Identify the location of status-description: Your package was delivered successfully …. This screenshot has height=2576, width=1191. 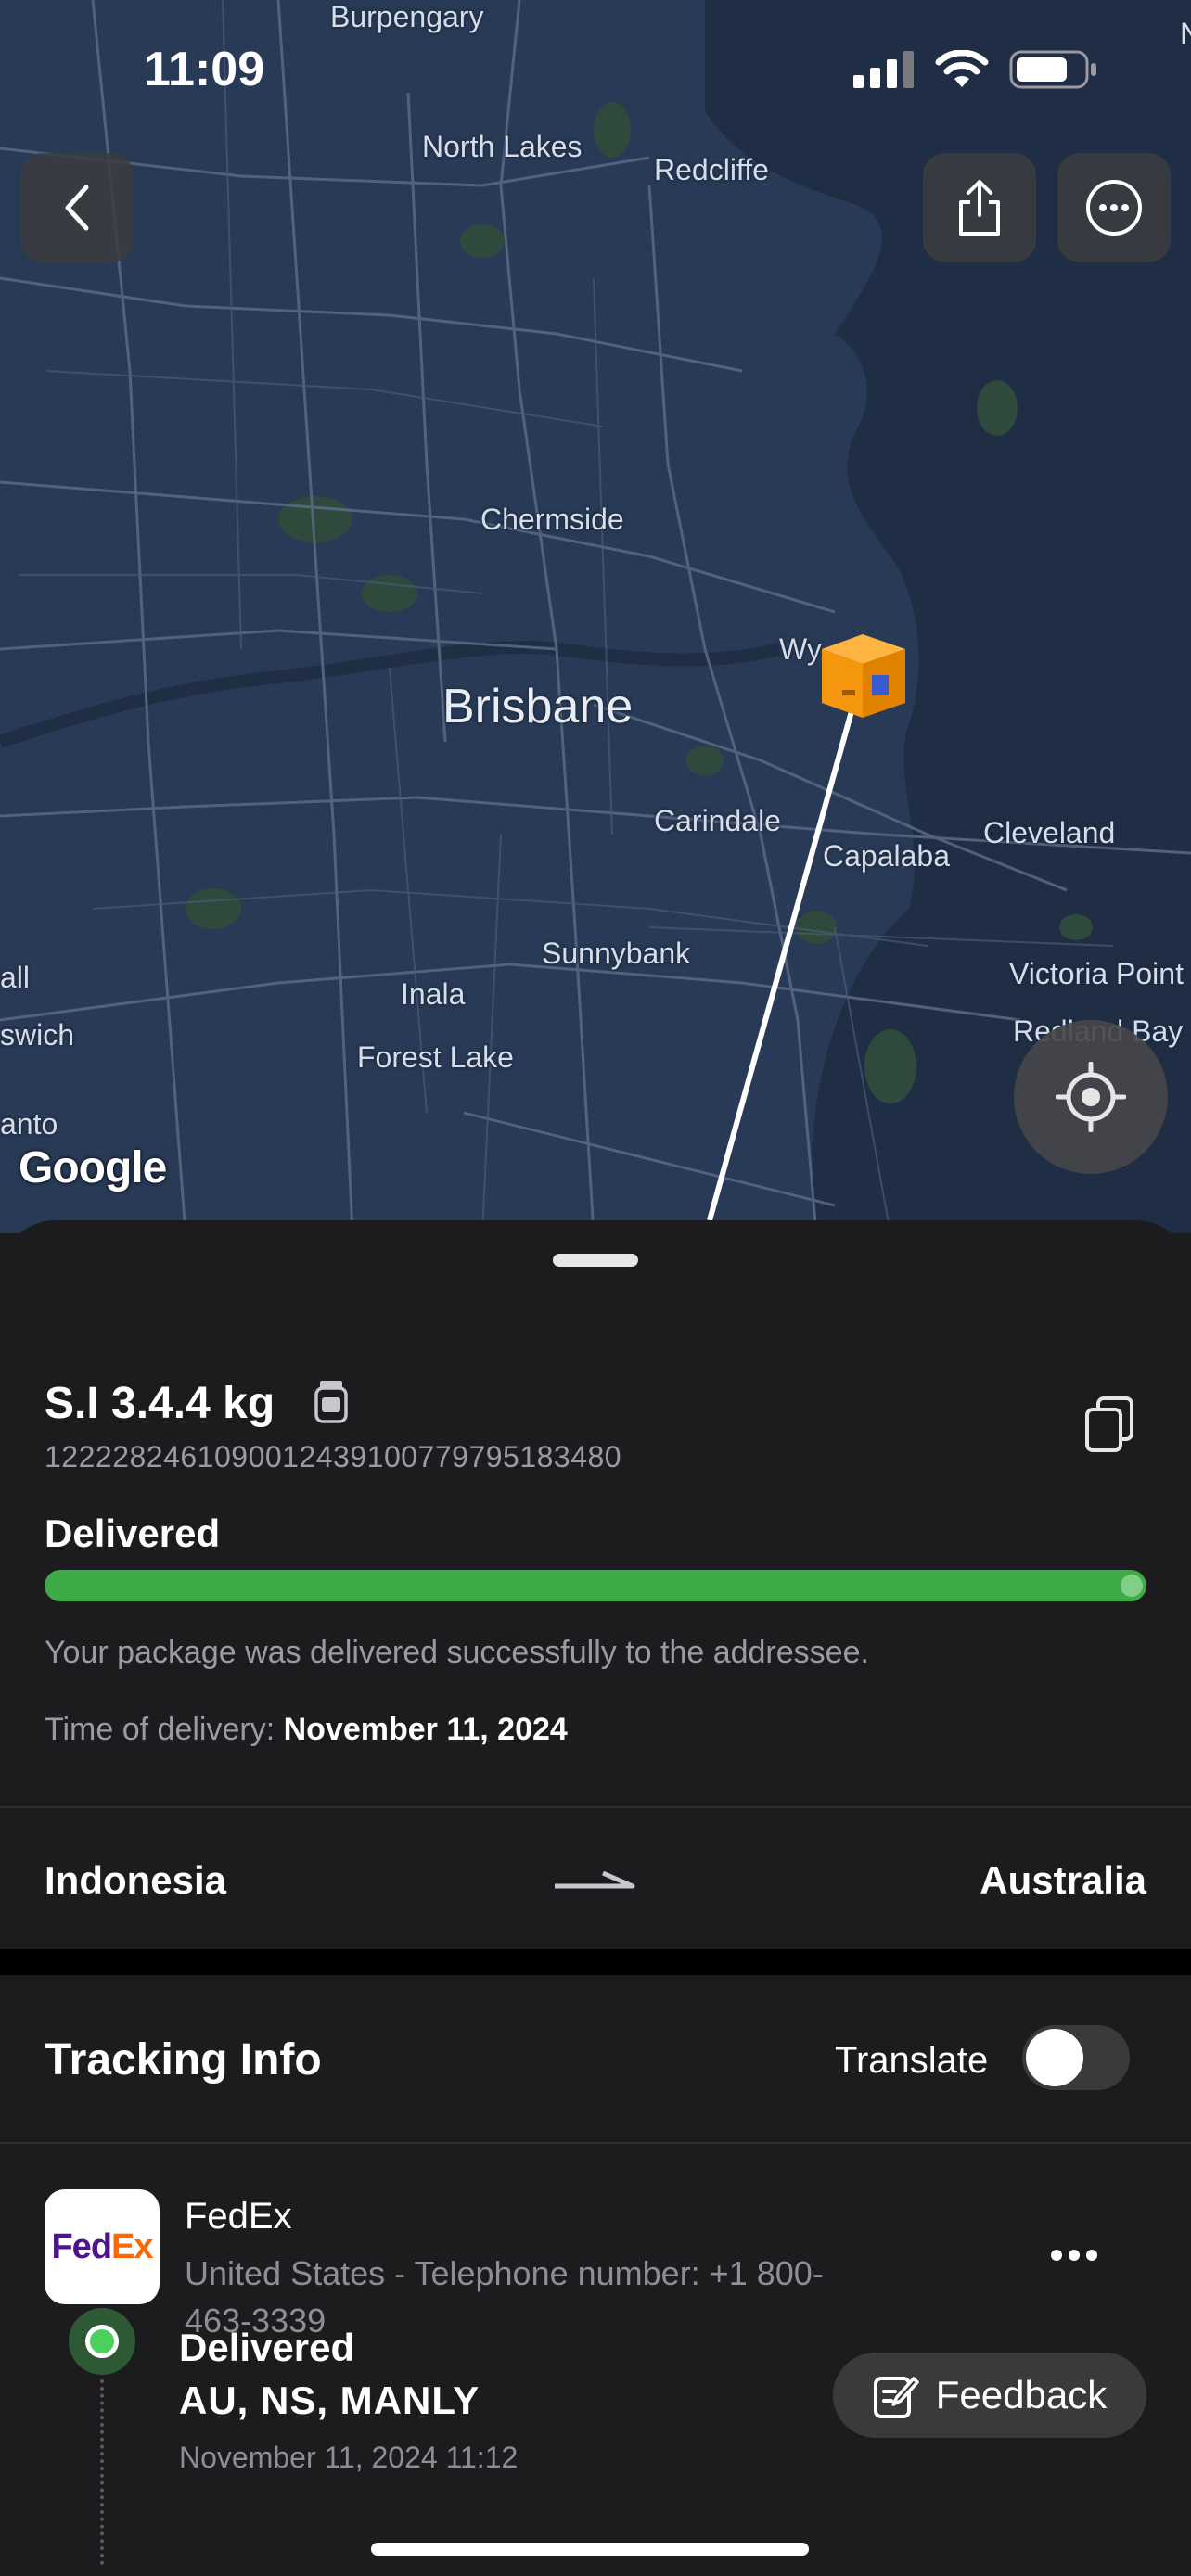
(457, 1652).